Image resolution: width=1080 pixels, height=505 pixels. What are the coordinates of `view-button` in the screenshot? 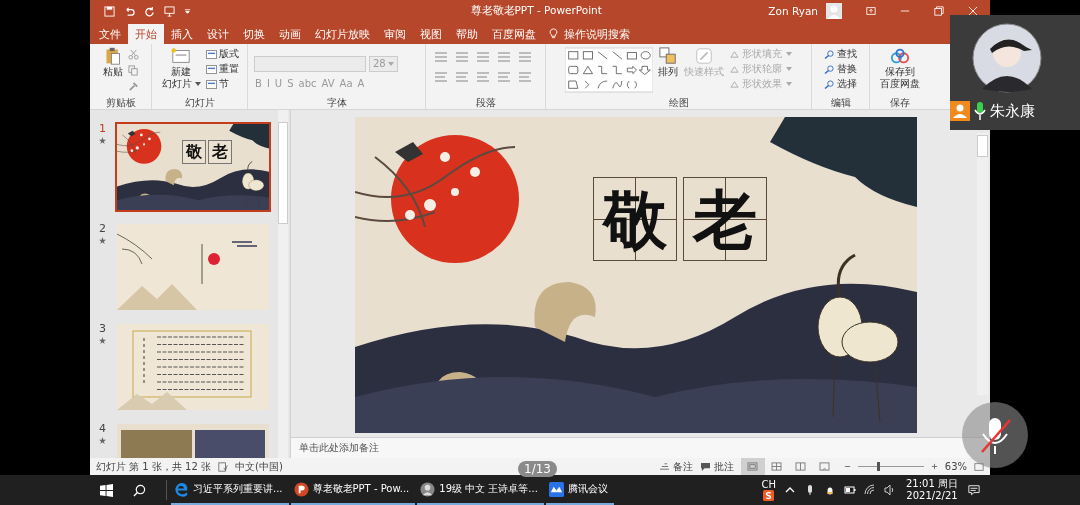 It's located at (752, 466).